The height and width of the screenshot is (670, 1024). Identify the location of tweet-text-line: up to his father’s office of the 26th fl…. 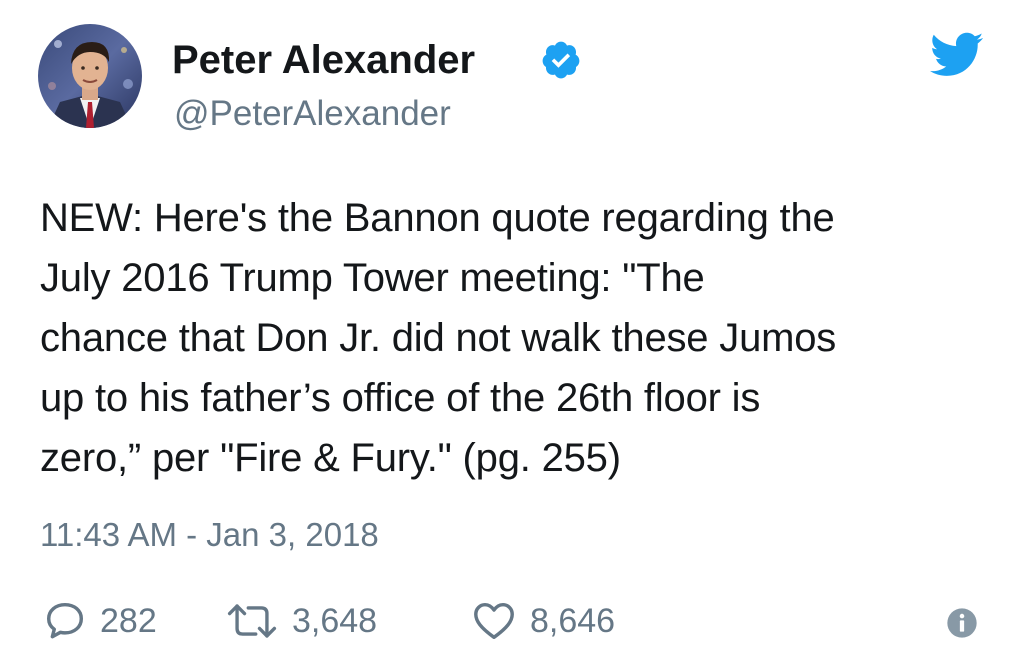
(400, 398).